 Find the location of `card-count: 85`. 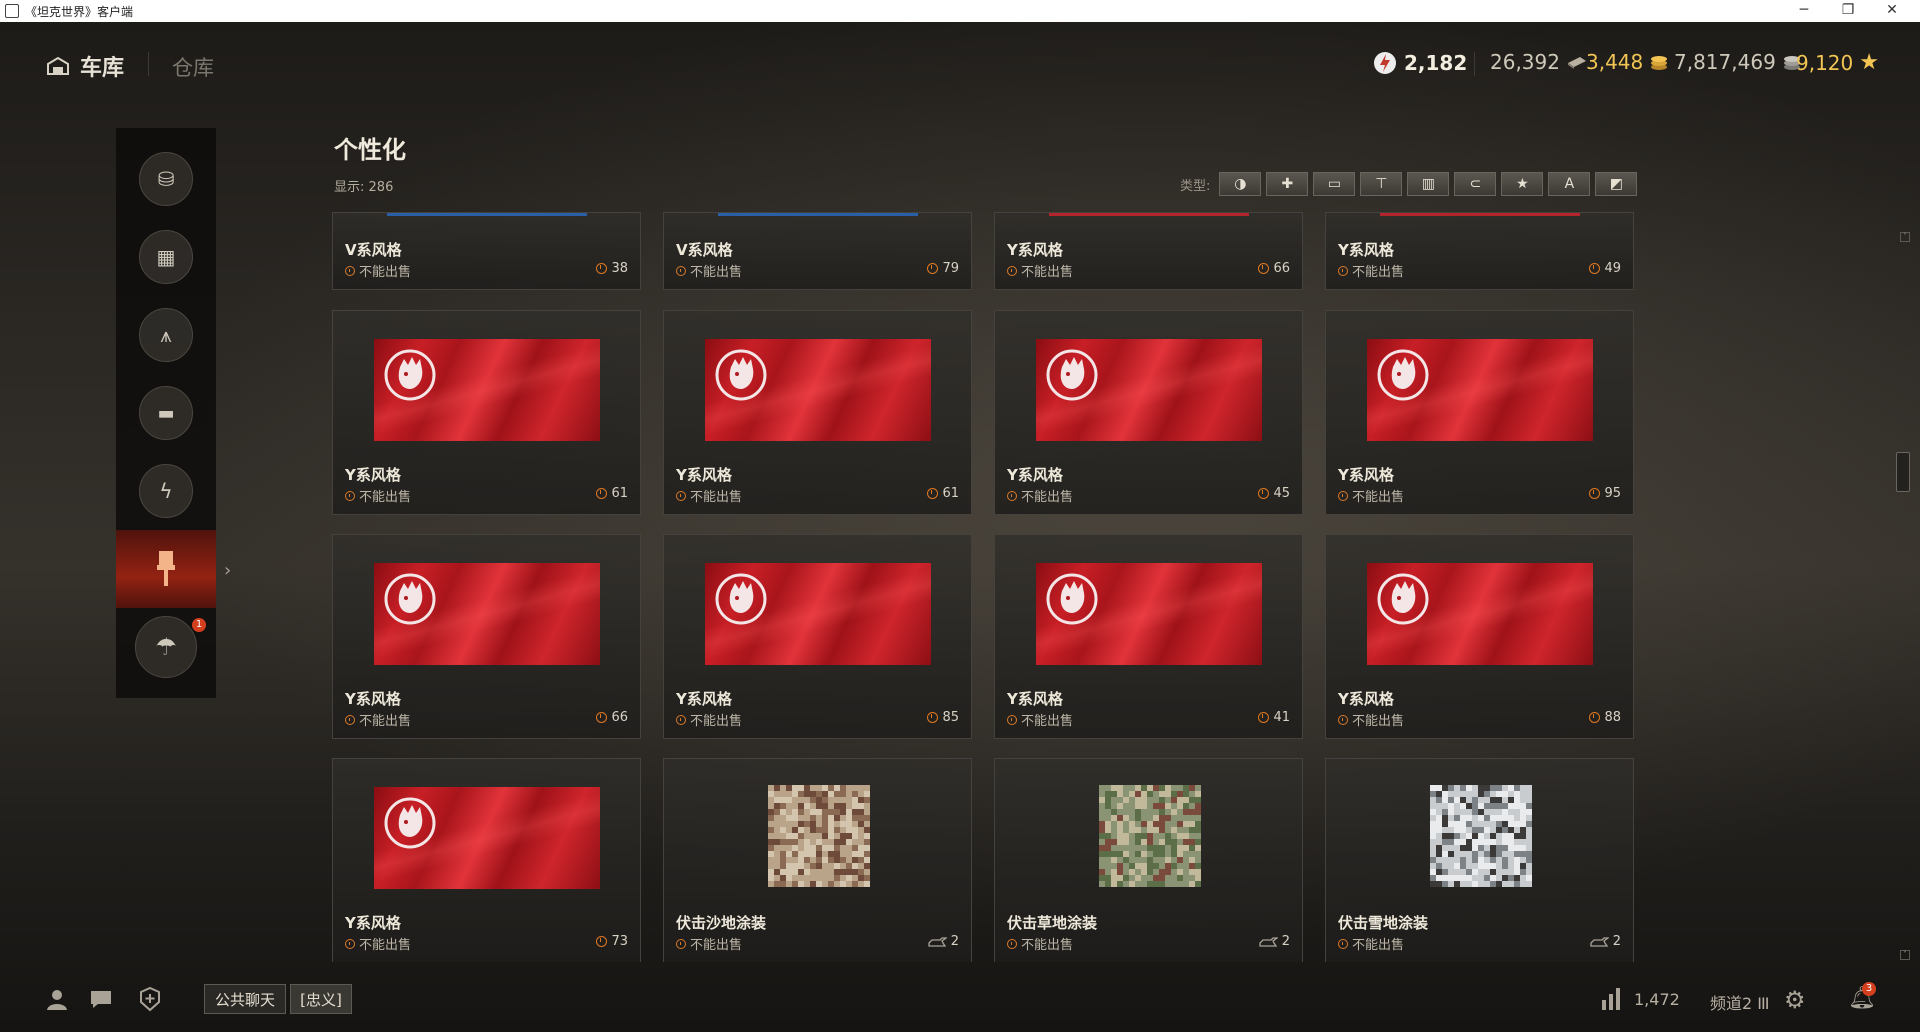

card-count: 85 is located at coordinates (943, 717).